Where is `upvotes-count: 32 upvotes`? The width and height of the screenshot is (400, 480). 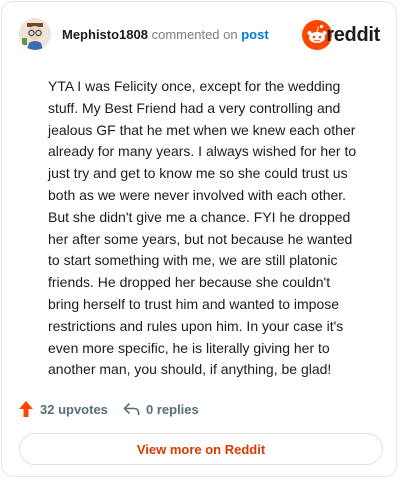
upvotes-count: 32 upvotes is located at coordinates (74, 409).